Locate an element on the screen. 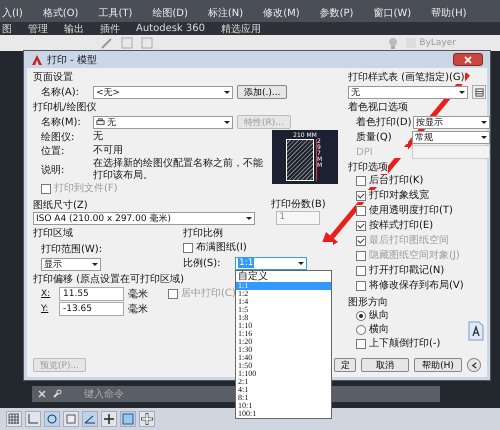  menu-item: 修改(M) is located at coordinates (281, 13).